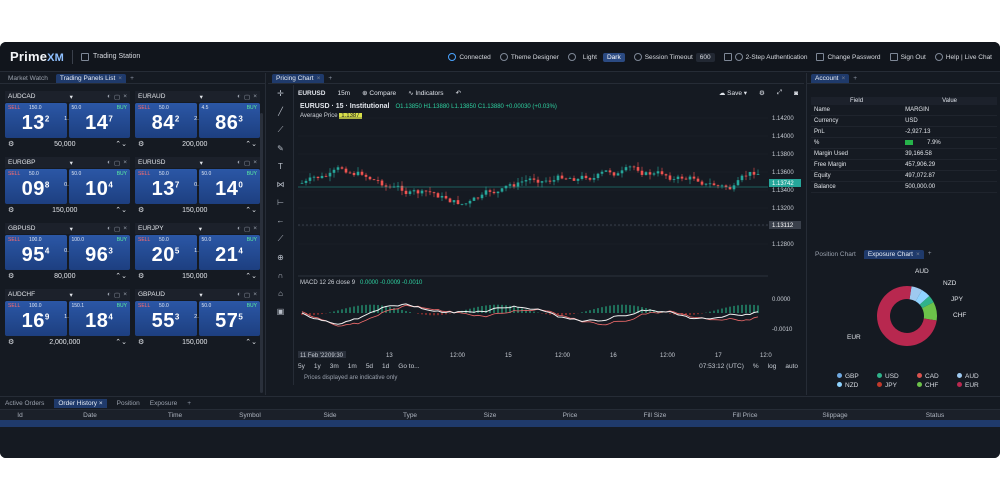 The width and height of the screenshot is (1000, 499). Describe the element at coordinates (229, 252) in the screenshot. I see `buy-button: 50.0 BUY 214` at that location.